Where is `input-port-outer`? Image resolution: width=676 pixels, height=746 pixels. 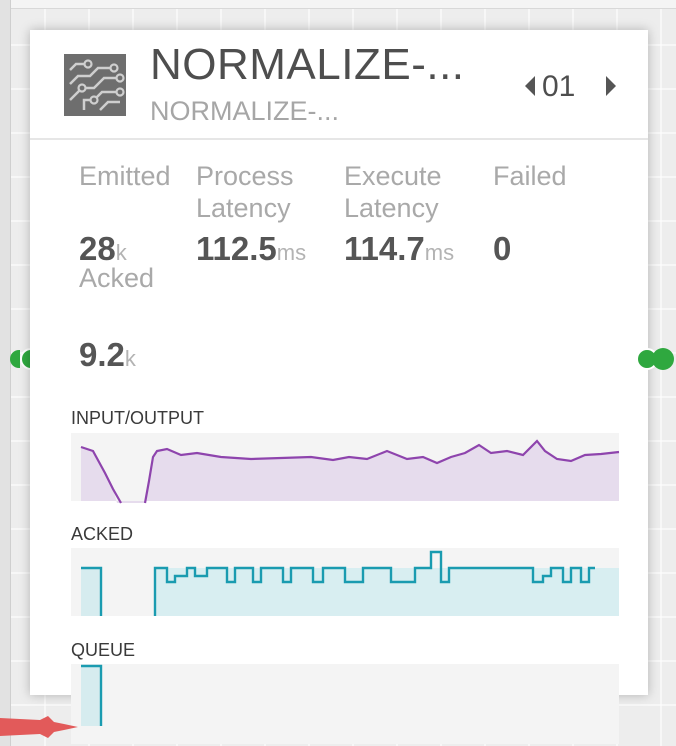
input-port-outer is located at coordinates (15, 359).